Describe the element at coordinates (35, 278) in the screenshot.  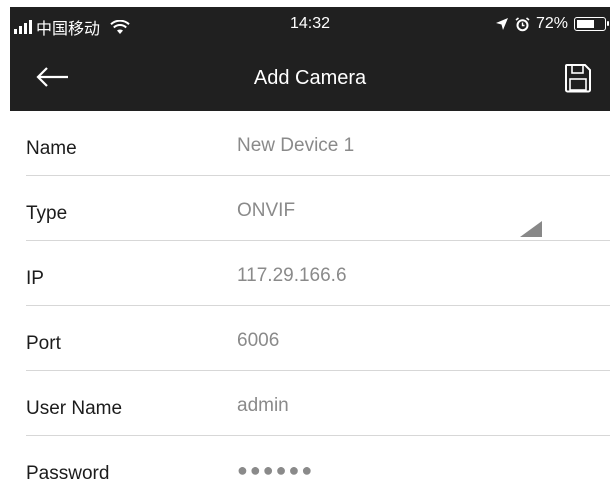
I see `field-label: IP` at that location.